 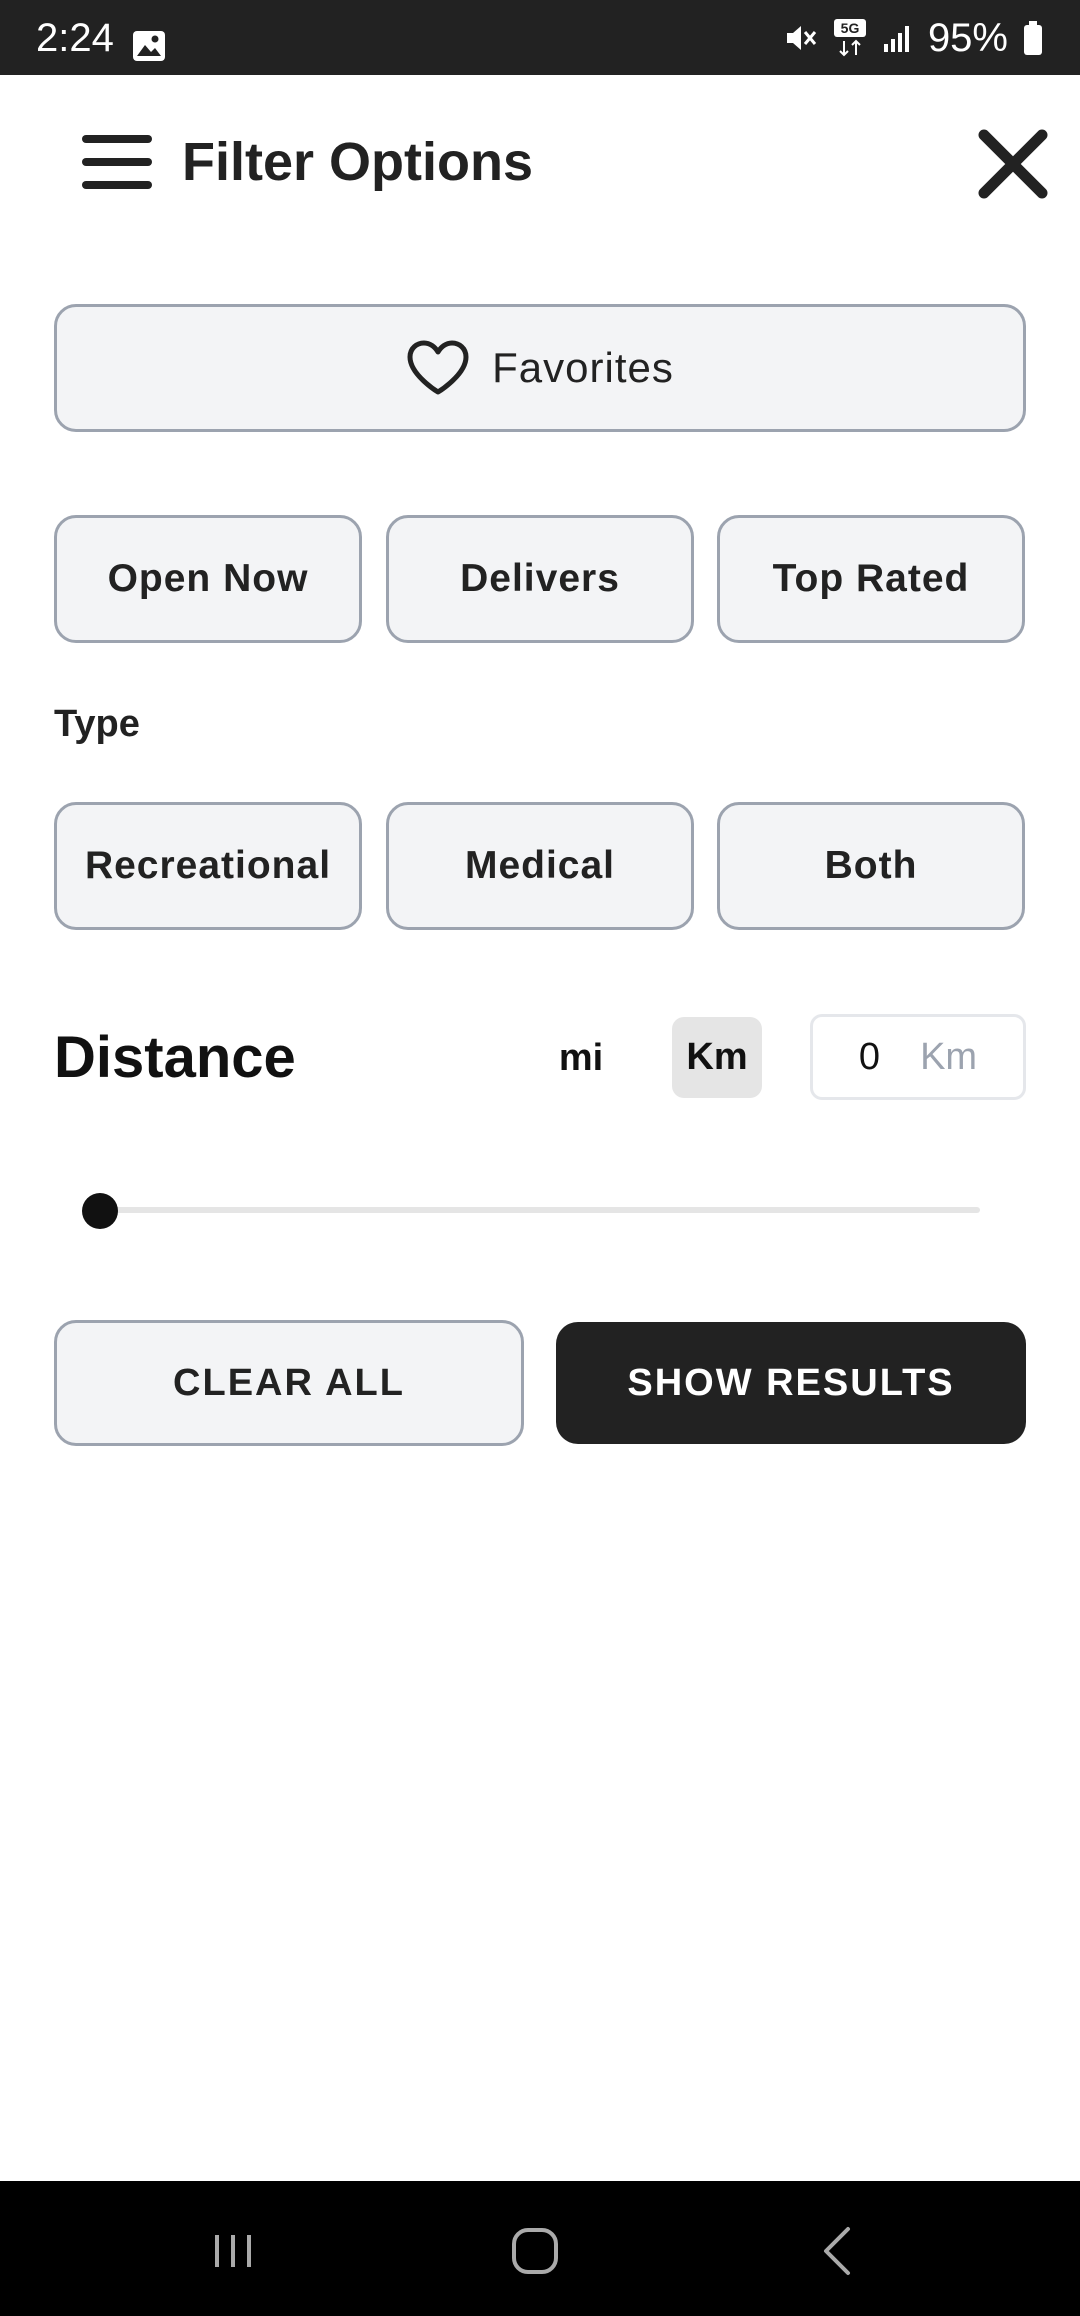 I want to click on heart-icon, so click(x=438, y=367).